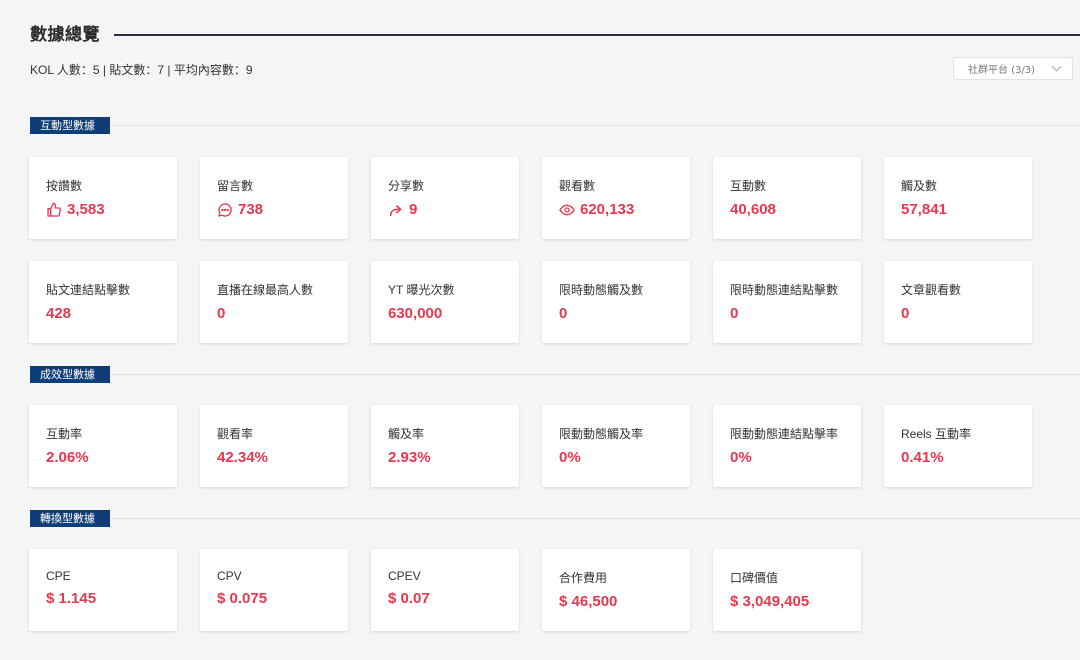  I want to click on metric-label: 觀看率, so click(235, 434).